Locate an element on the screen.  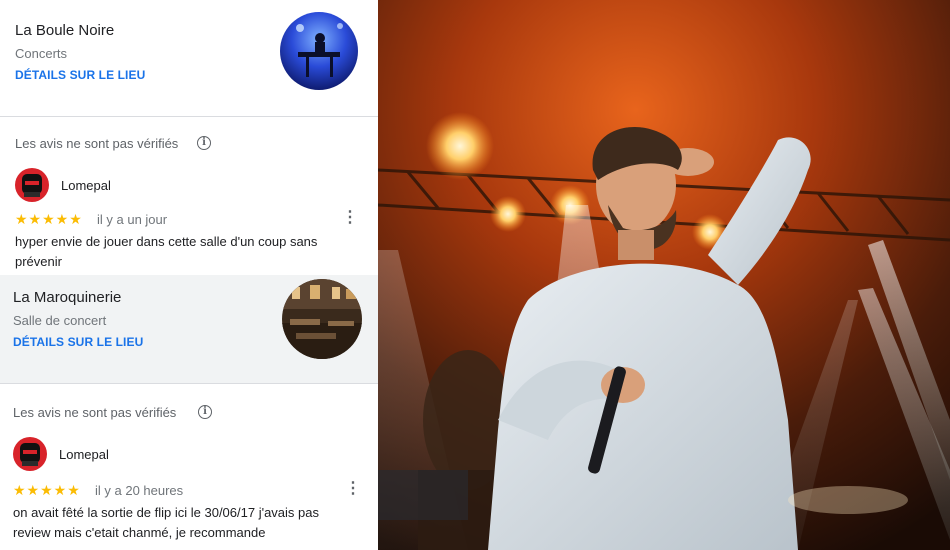
venue-photo-image is located at coordinates (322, 319).